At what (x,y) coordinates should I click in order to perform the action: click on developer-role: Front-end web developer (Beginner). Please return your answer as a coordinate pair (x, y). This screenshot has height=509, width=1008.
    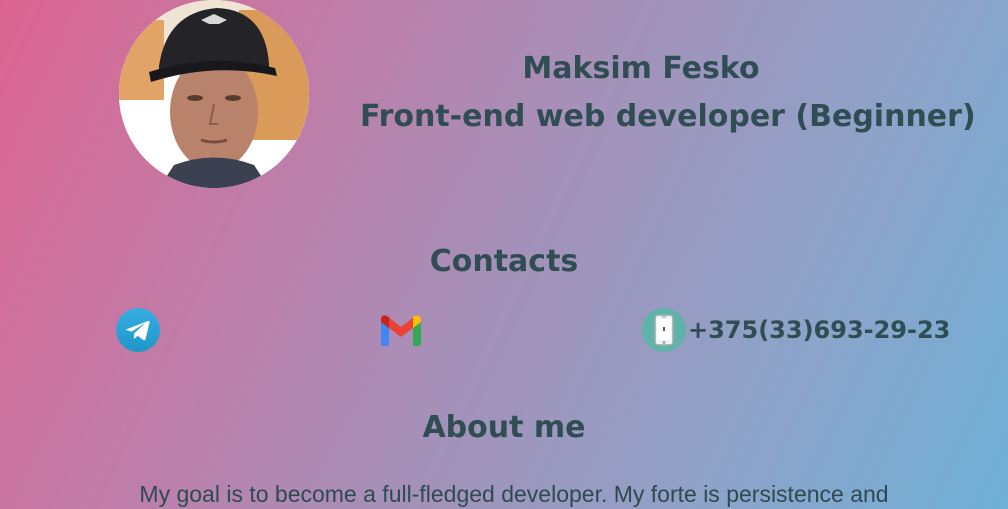
    Looking at the image, I should click on (668, 116).